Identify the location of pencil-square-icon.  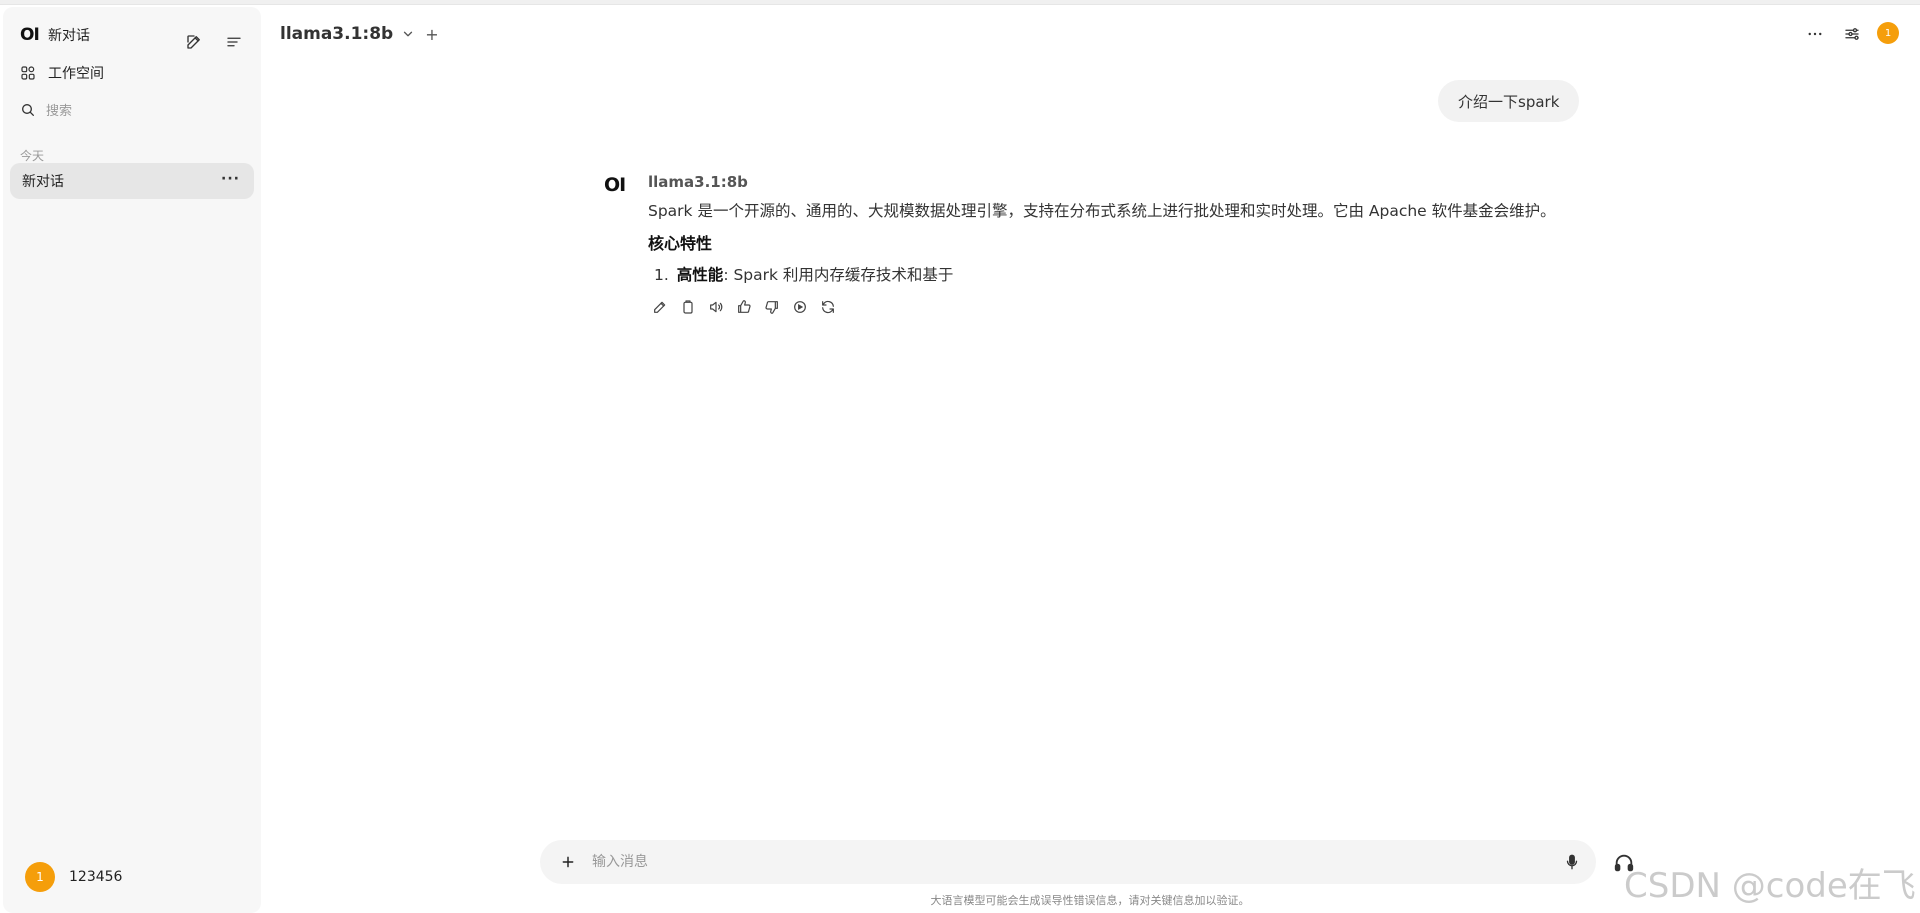
(193, 42).